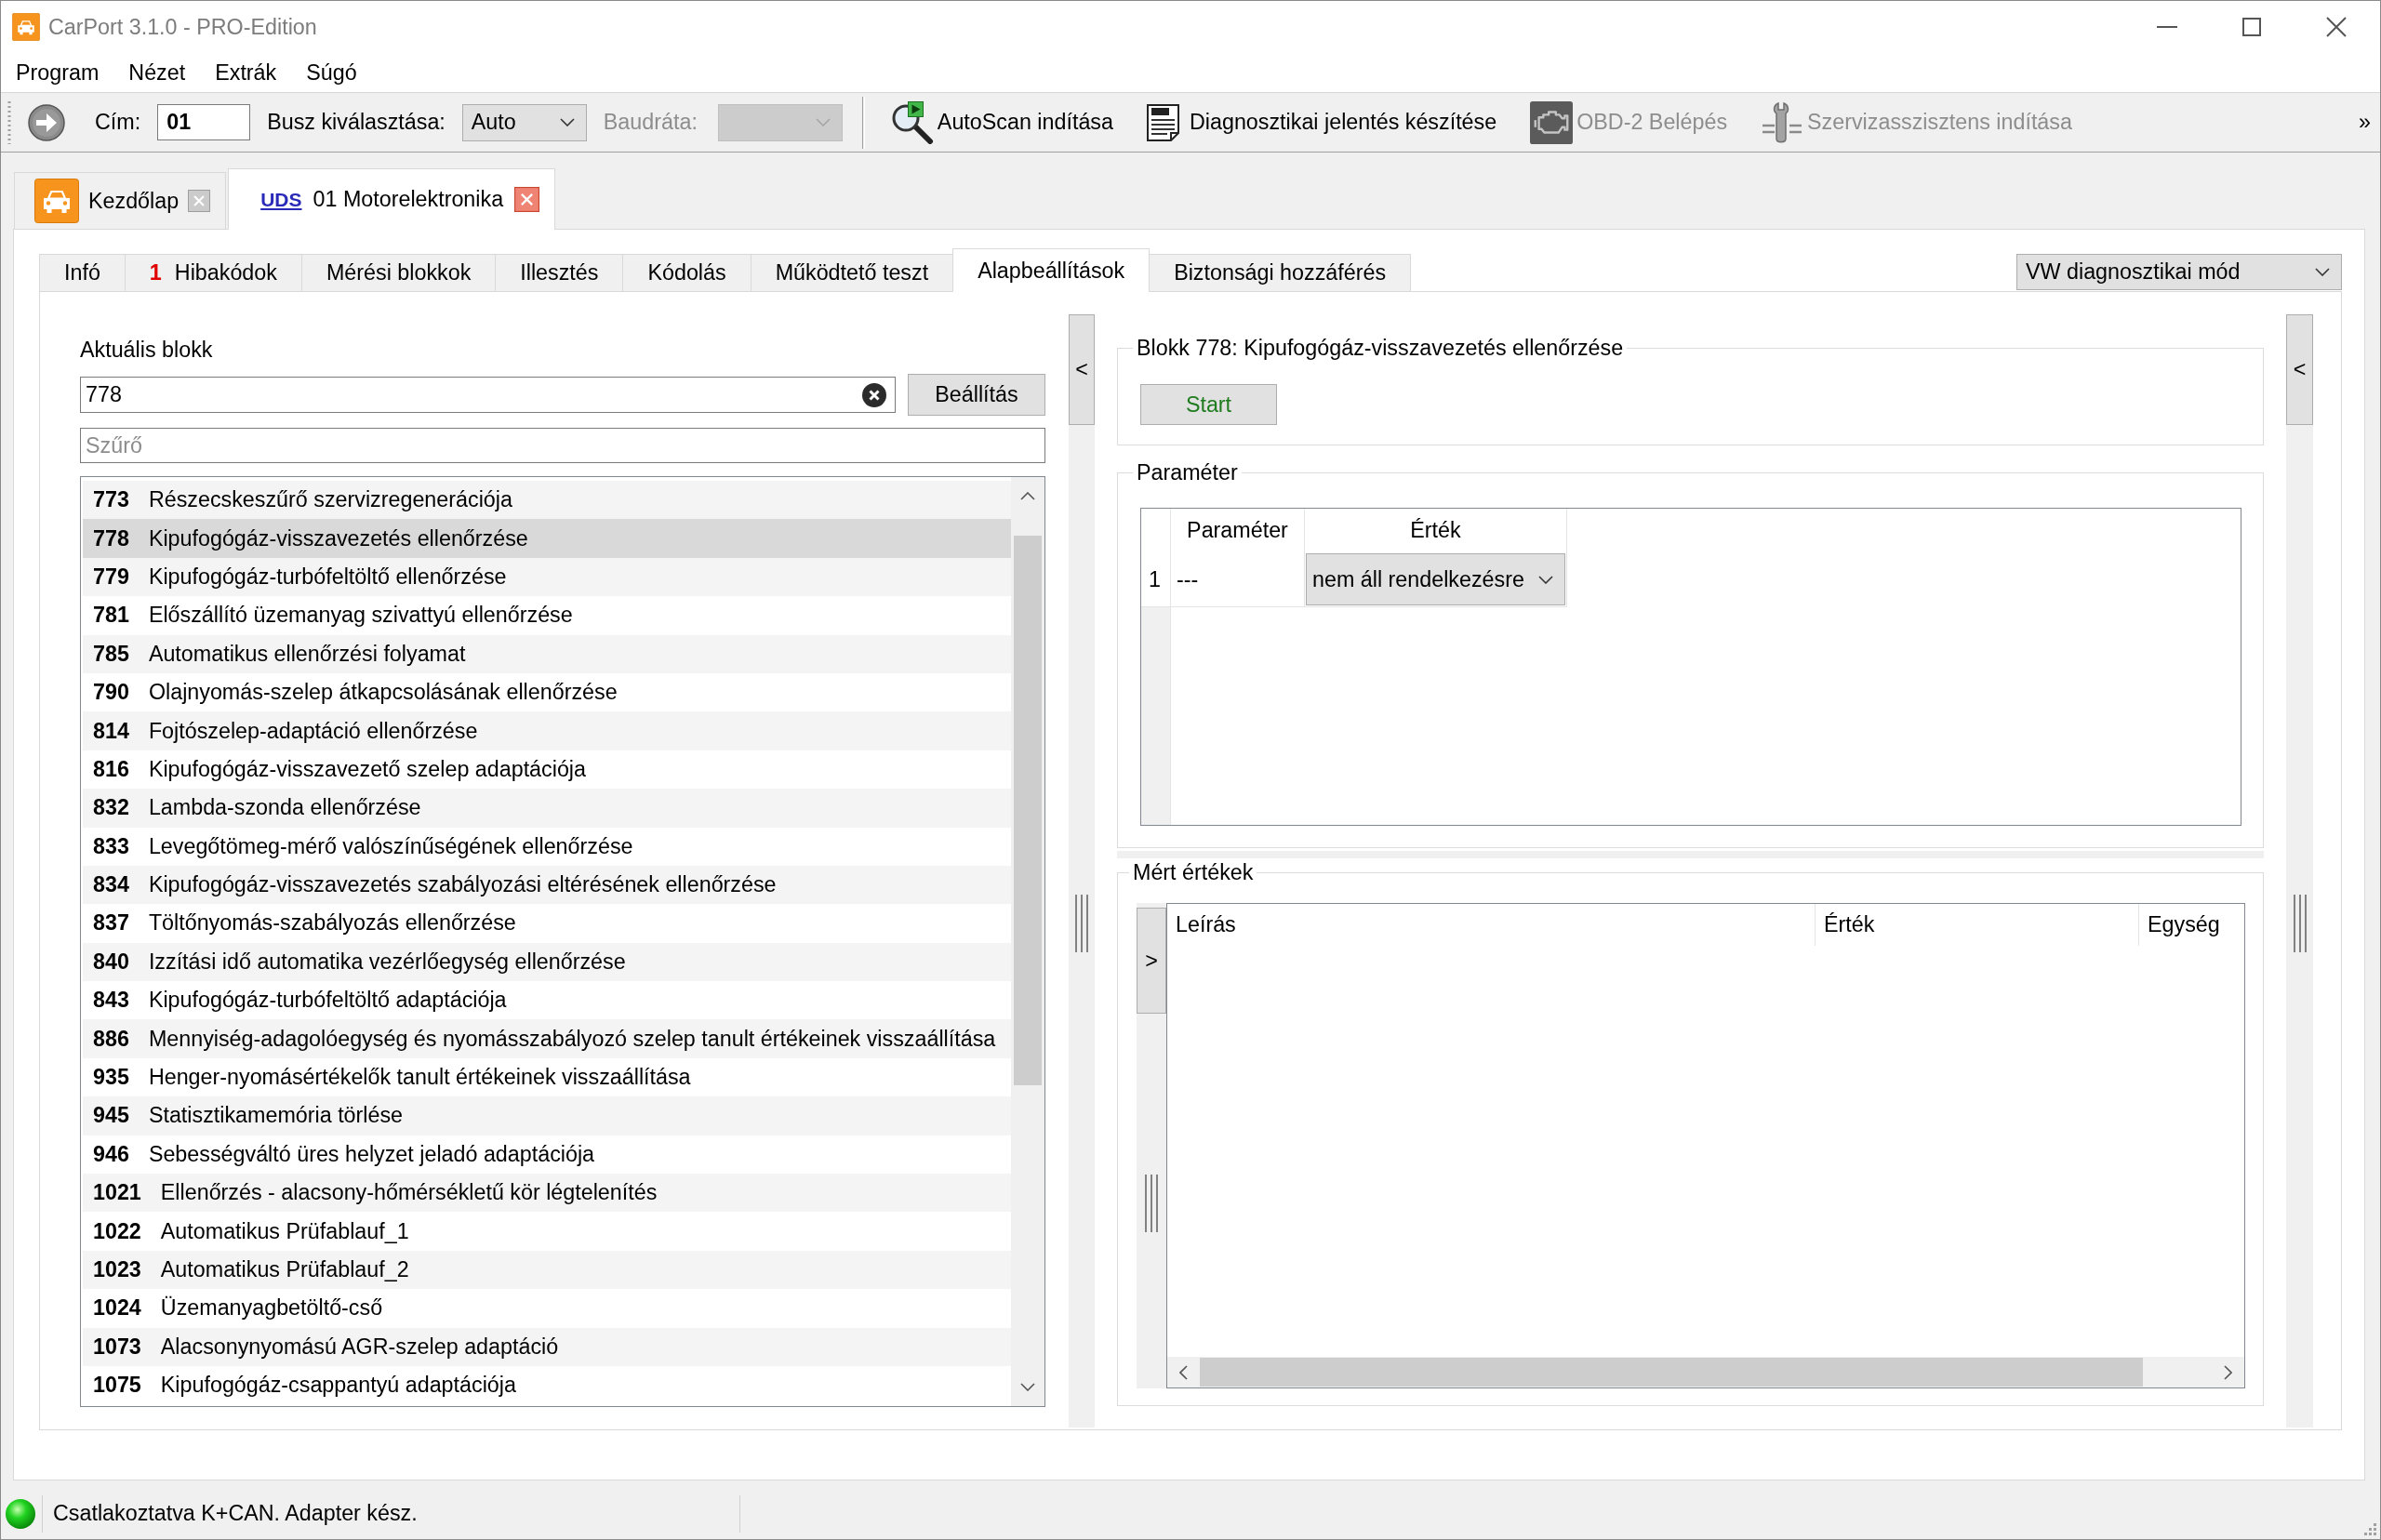  I want to click on block-name: Kipufogógáz-turbófeltöltő ellenőrzése, so click(328, 577).